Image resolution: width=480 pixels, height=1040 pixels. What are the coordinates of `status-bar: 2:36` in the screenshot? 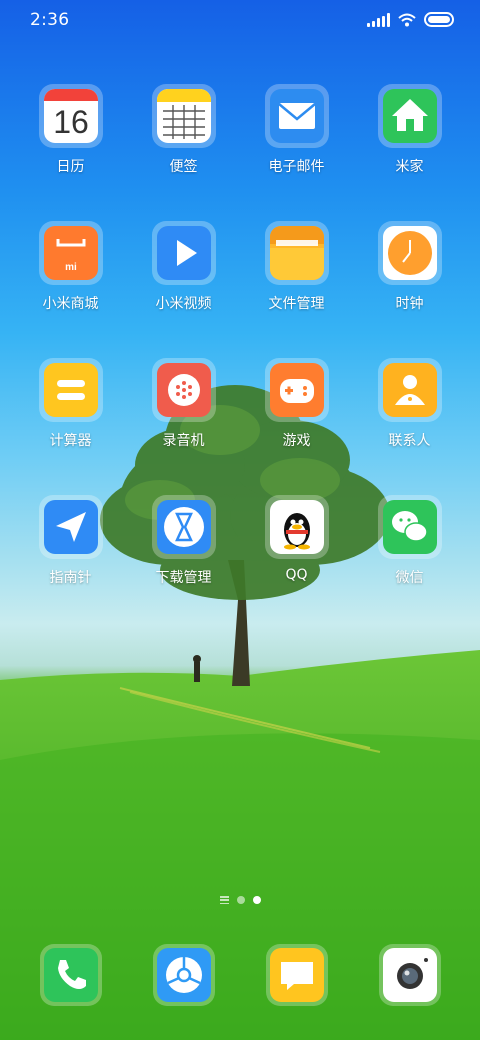 It's located at (240, 22).